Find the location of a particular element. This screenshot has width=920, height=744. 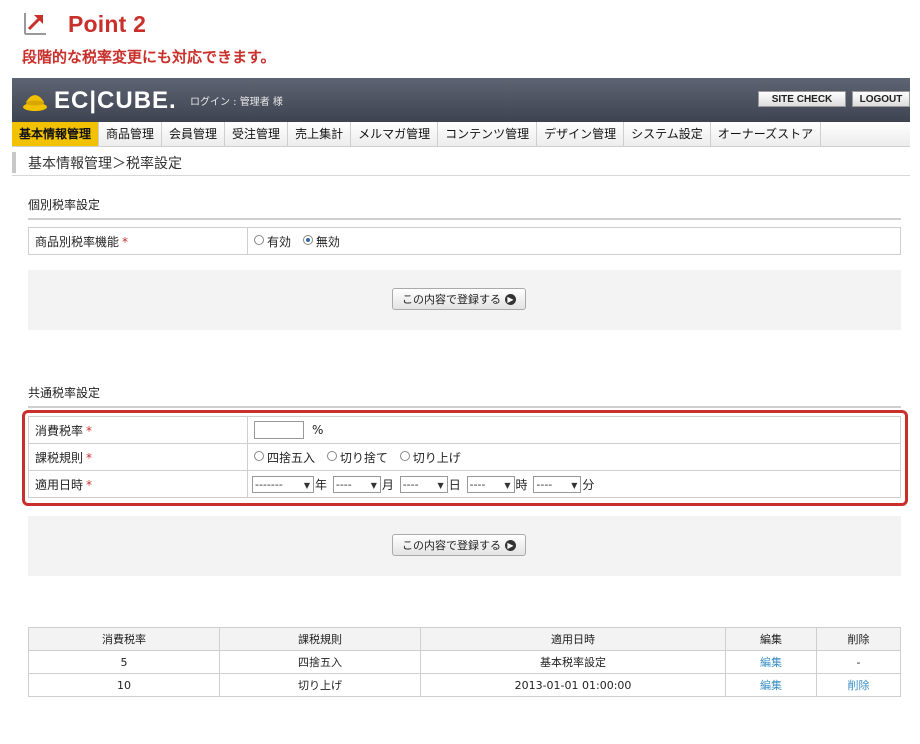

point-title: Point 2 is located at coordinates (107, 24).